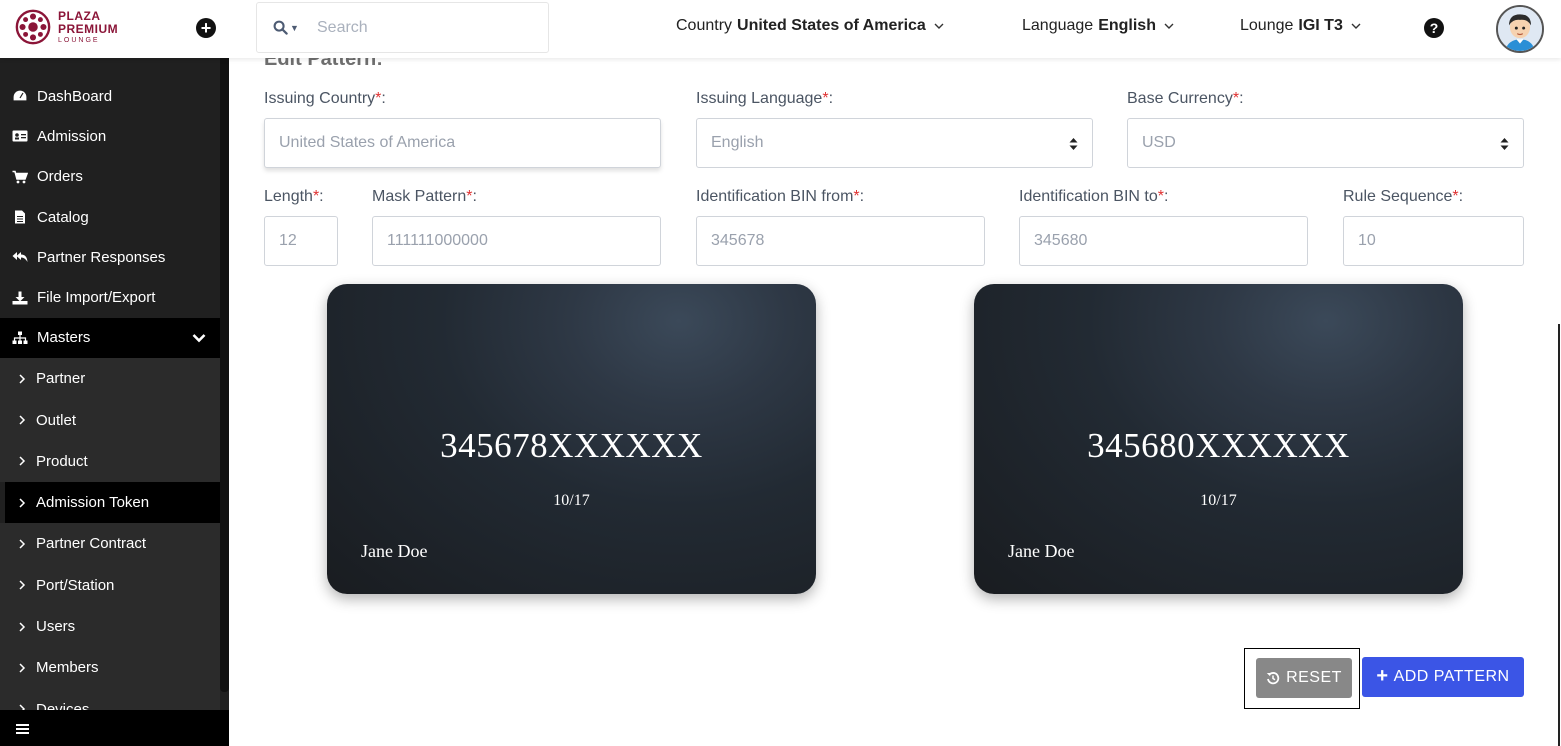 This screenshot has height=746, width=1561. I want to click on user-avatar-icon, so click(1520, 29).